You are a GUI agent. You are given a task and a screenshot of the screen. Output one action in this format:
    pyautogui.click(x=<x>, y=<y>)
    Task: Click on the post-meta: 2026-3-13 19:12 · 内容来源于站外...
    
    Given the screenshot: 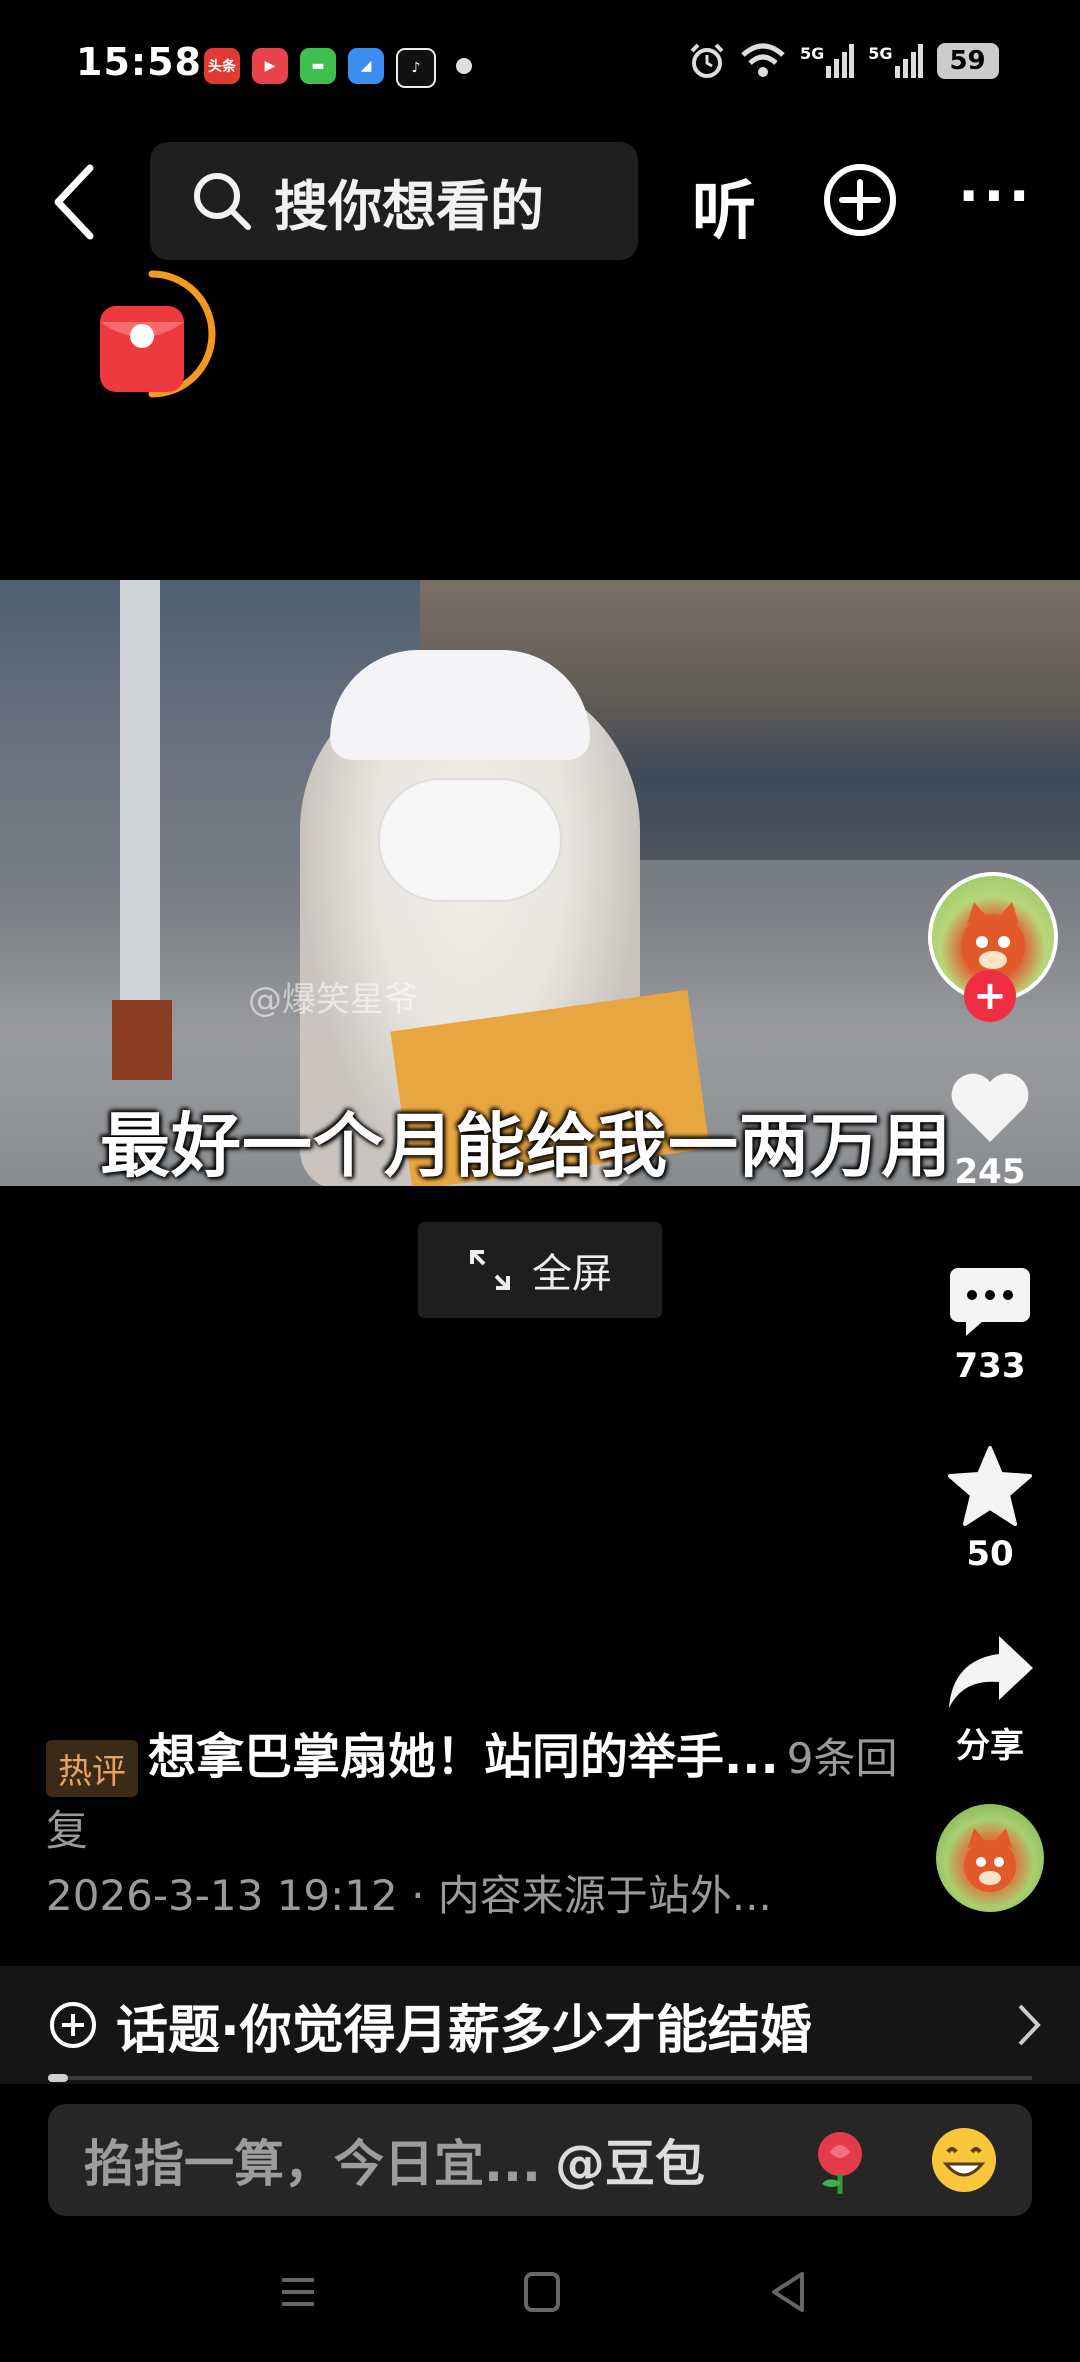 What is the action you would take?
    pyautogui.click(x=409, y=1895)
    